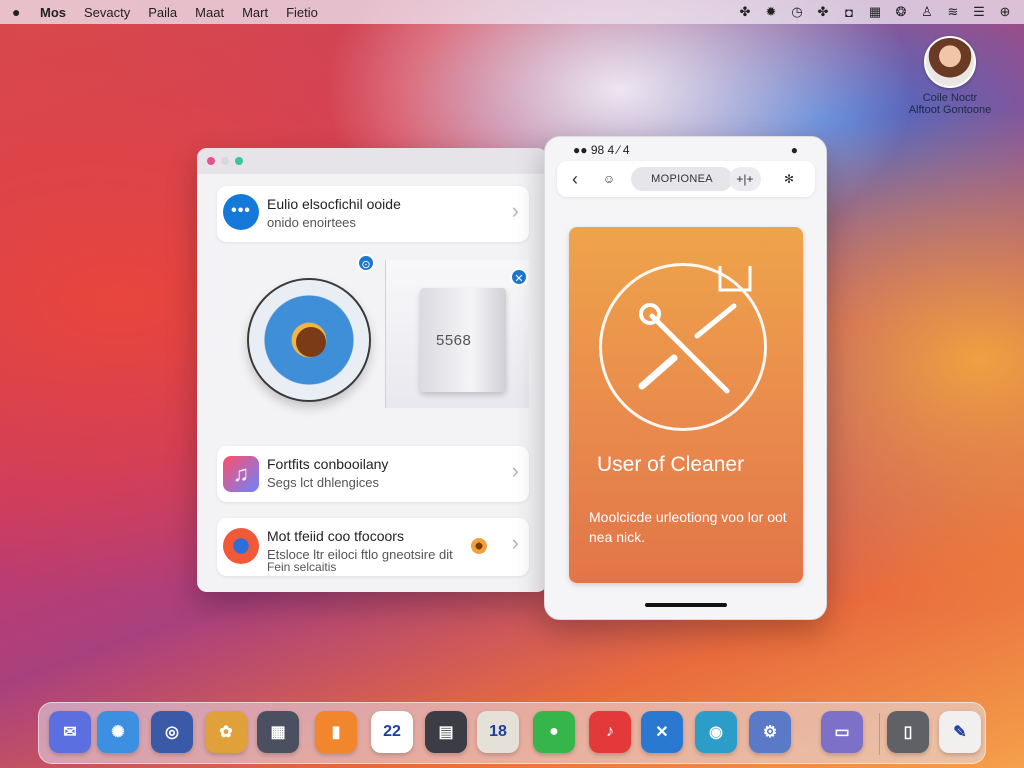 The height and width of the screenshot is (768, 1024). Describe the element at coordinates (53, 12) in the screenshot. I see `menu-app-name: Mos` at that location.